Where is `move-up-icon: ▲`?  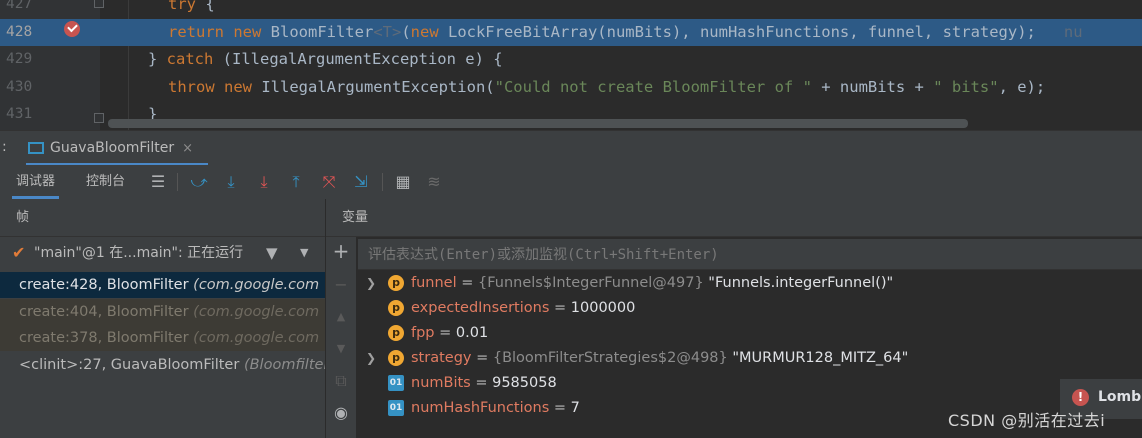
move-up-icon: ▲ is located at coordinates (341, 317).